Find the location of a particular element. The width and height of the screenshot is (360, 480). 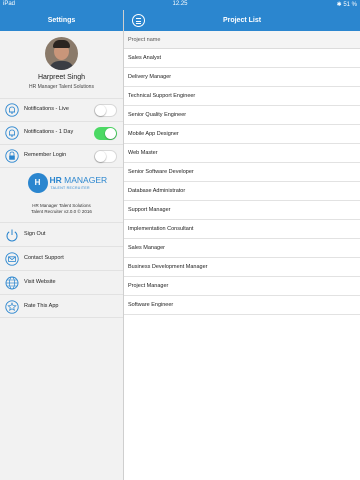

user-subtitle: HR Manager Talent Solutions is located at coordinates (61, 87).